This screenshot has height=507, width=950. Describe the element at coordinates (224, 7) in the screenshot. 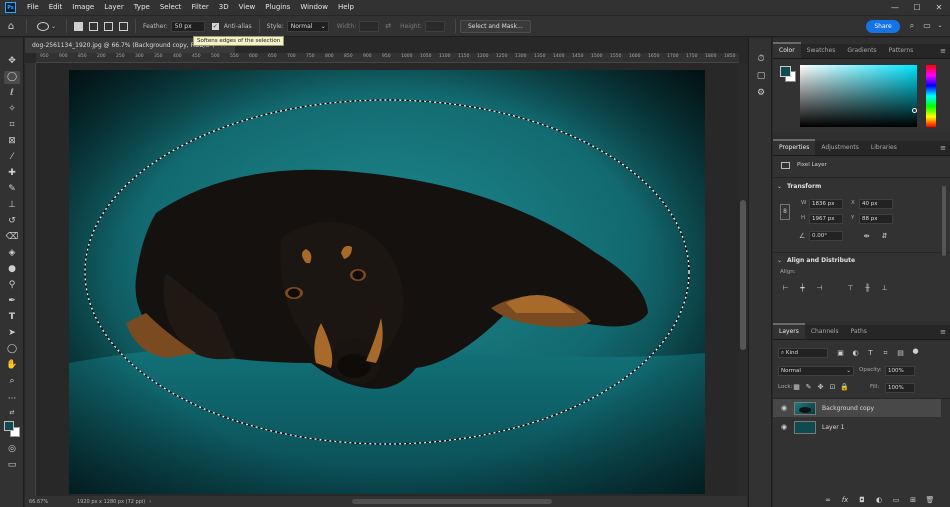

I see `menu-3d: 3D` at that location.